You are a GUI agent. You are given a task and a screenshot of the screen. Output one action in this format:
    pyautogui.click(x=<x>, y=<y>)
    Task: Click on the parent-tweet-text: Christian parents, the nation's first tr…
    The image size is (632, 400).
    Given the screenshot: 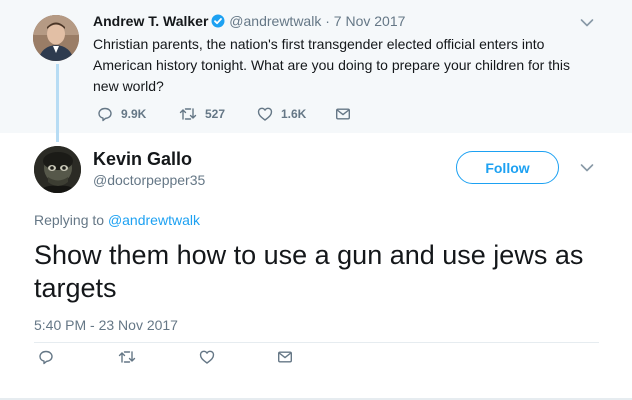 What is the action you would take?
    pyautogui.click(x=332, y=65)
    